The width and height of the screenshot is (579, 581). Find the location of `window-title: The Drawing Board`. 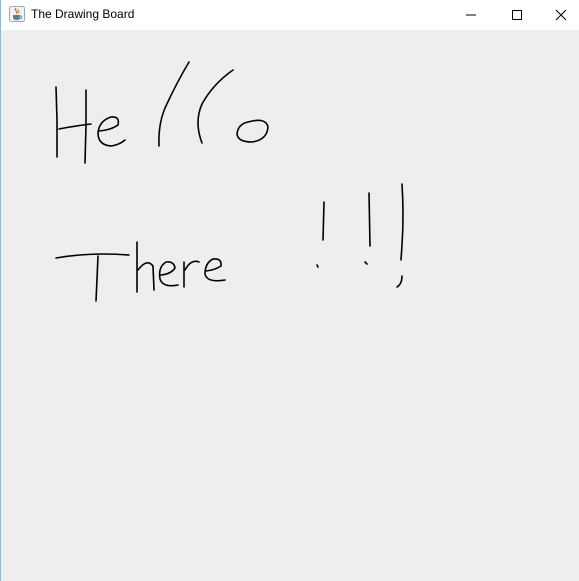

window-title: The Drawing Board is located at coordinates (83, 14).